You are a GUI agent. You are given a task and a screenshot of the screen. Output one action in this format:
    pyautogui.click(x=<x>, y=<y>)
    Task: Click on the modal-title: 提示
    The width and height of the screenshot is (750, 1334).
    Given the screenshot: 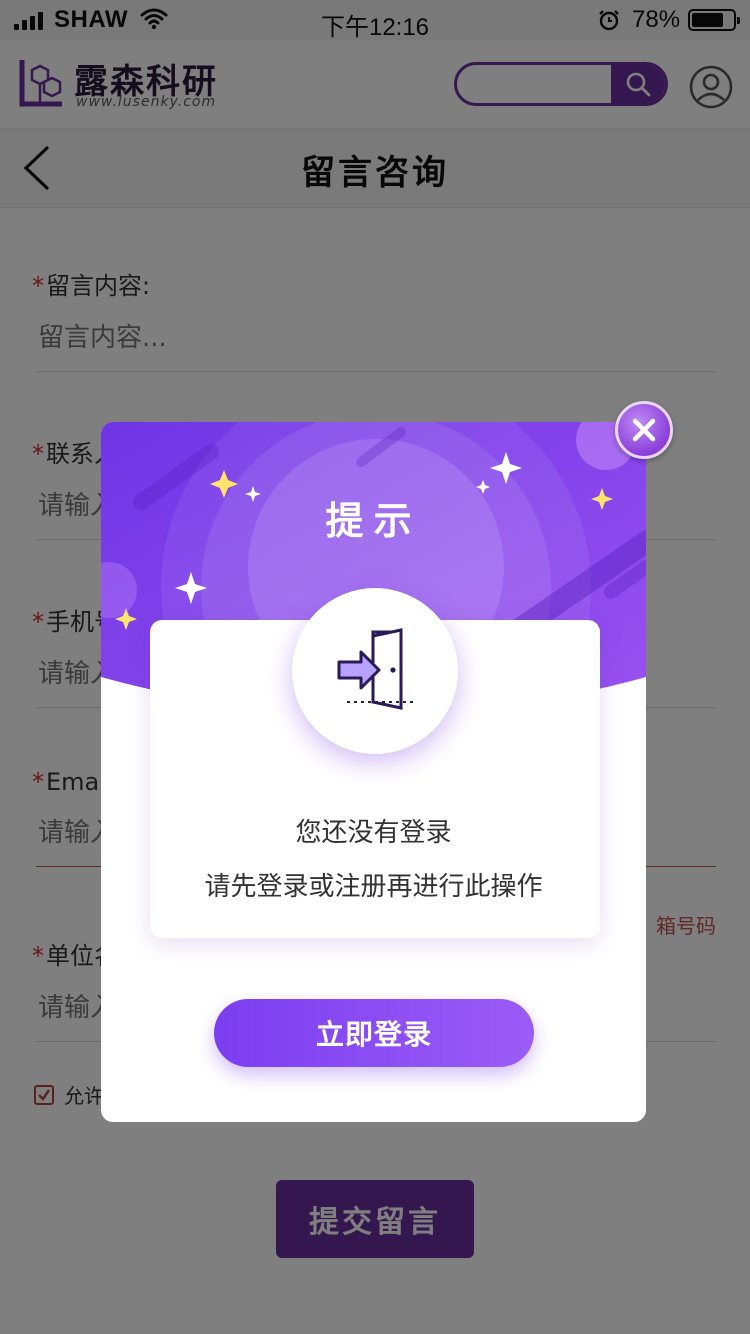 What is the action you would take?
    pyautogui.click(x=373, y=521)
    